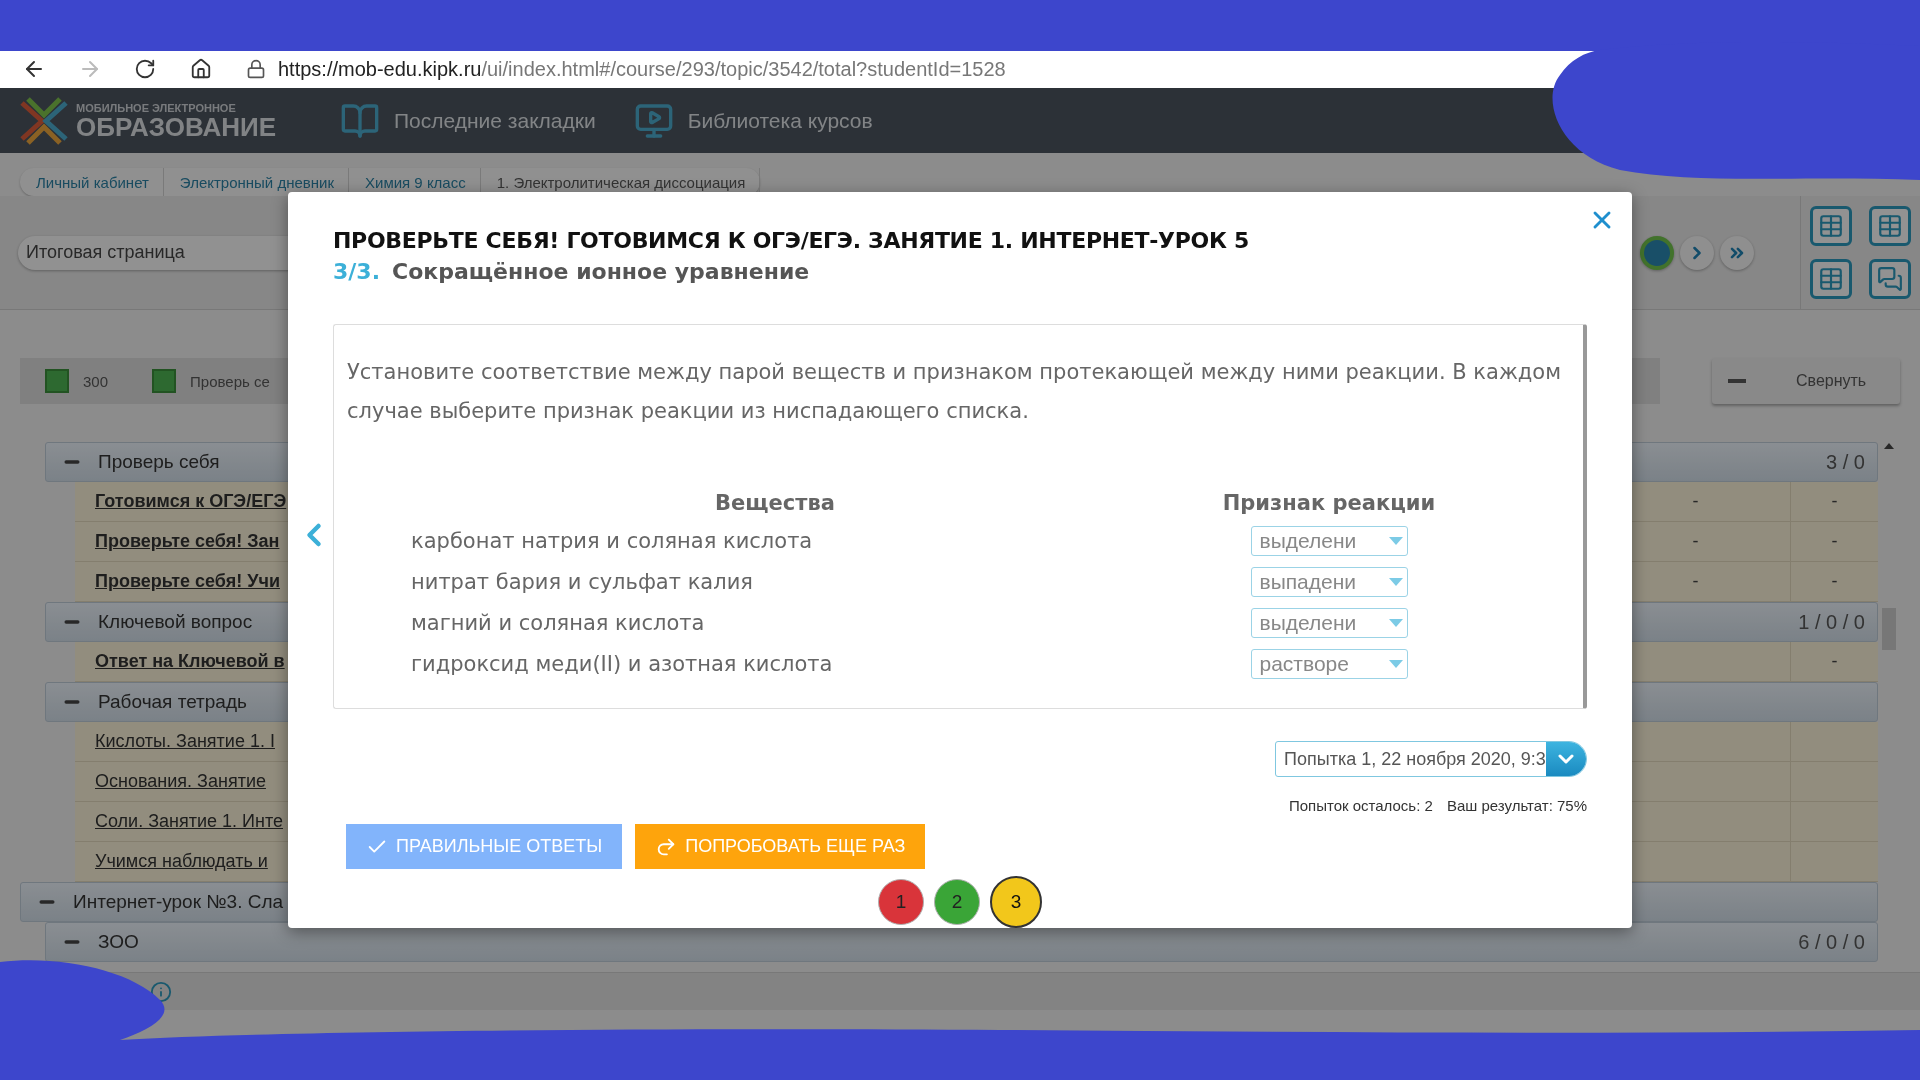  I want to click on status-circle-button, so click(1657, 252).